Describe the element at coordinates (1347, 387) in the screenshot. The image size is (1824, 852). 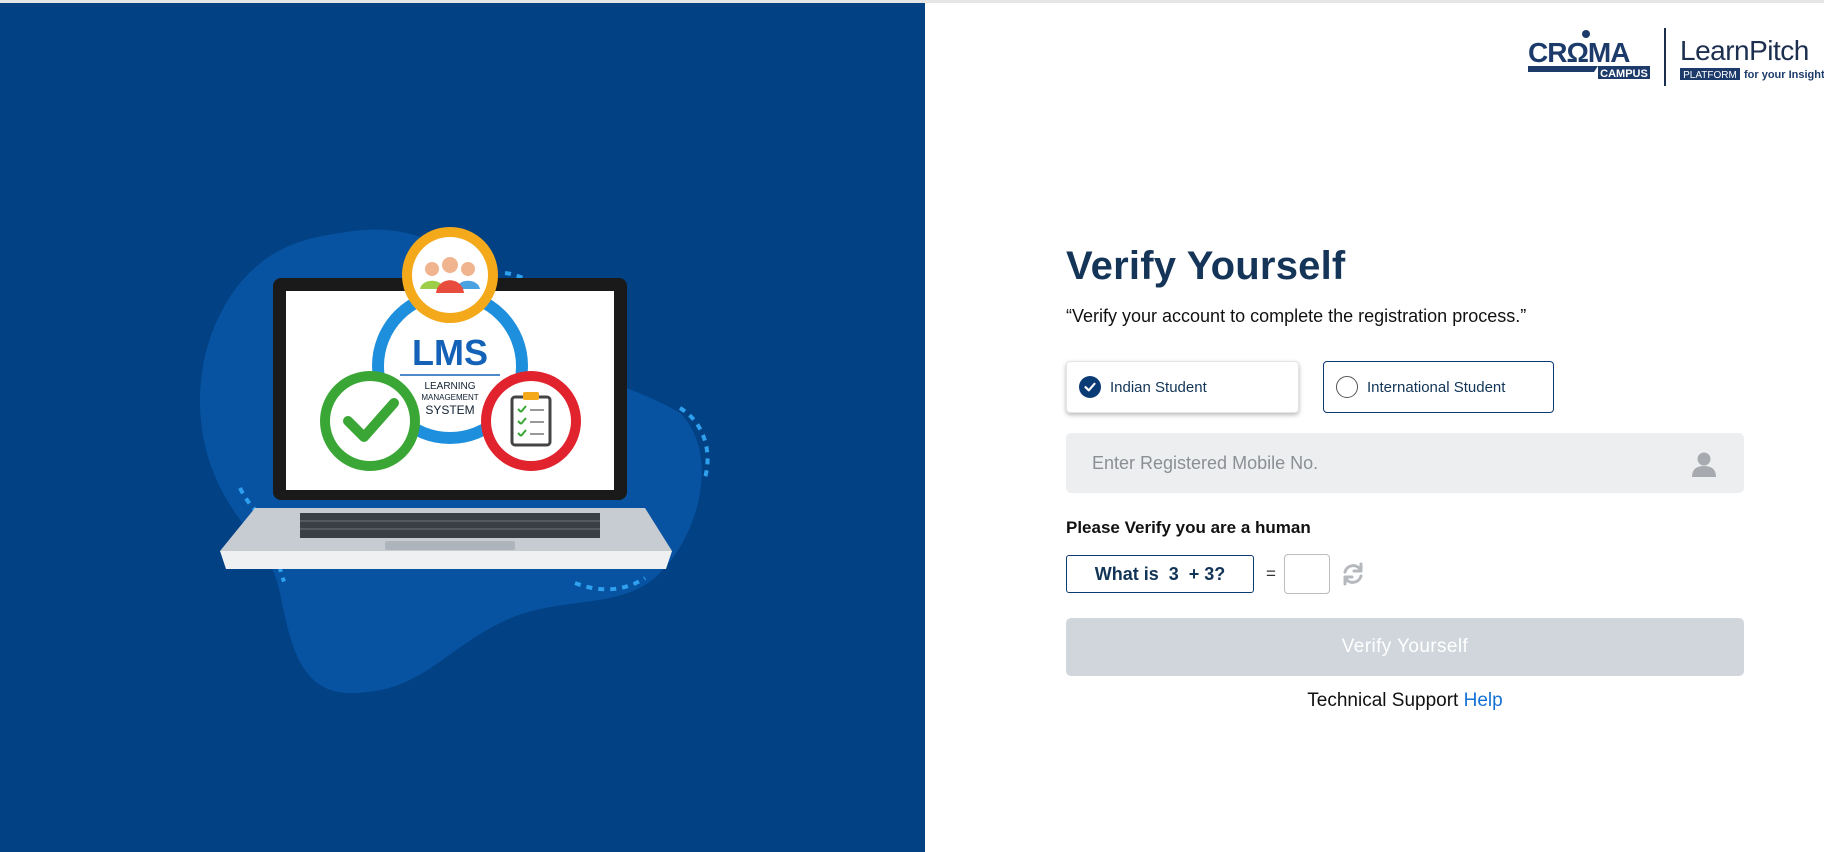
I see `radio-unchecked-icon` at that location.